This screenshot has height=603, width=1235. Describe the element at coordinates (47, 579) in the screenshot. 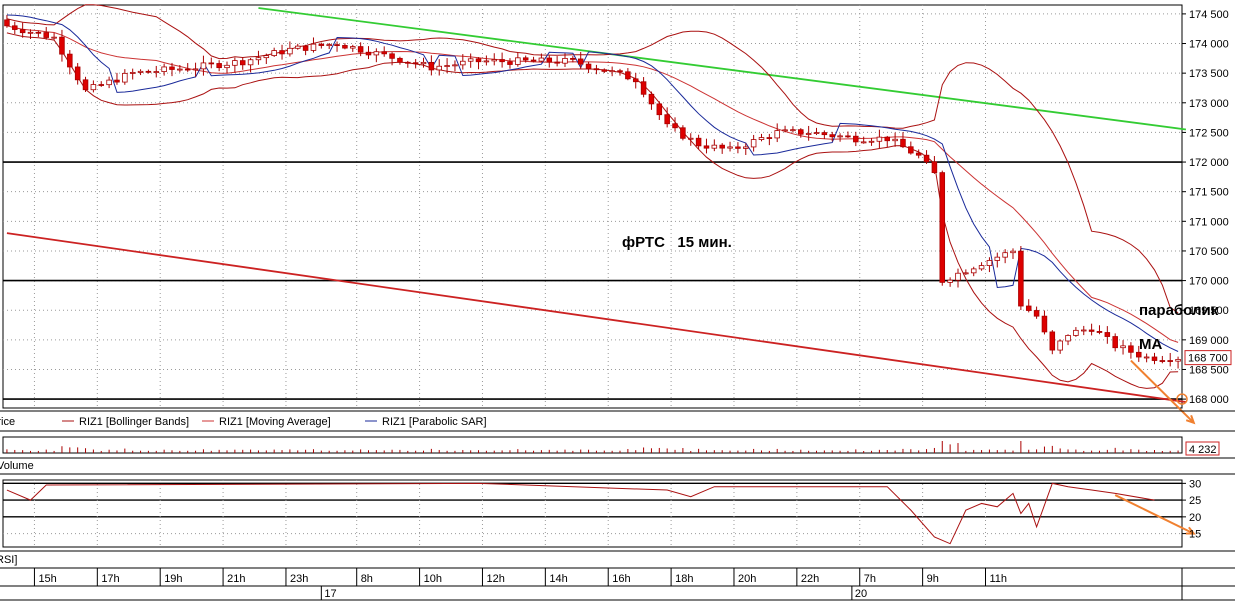

I see `time-tick-label: 15h` at that location.